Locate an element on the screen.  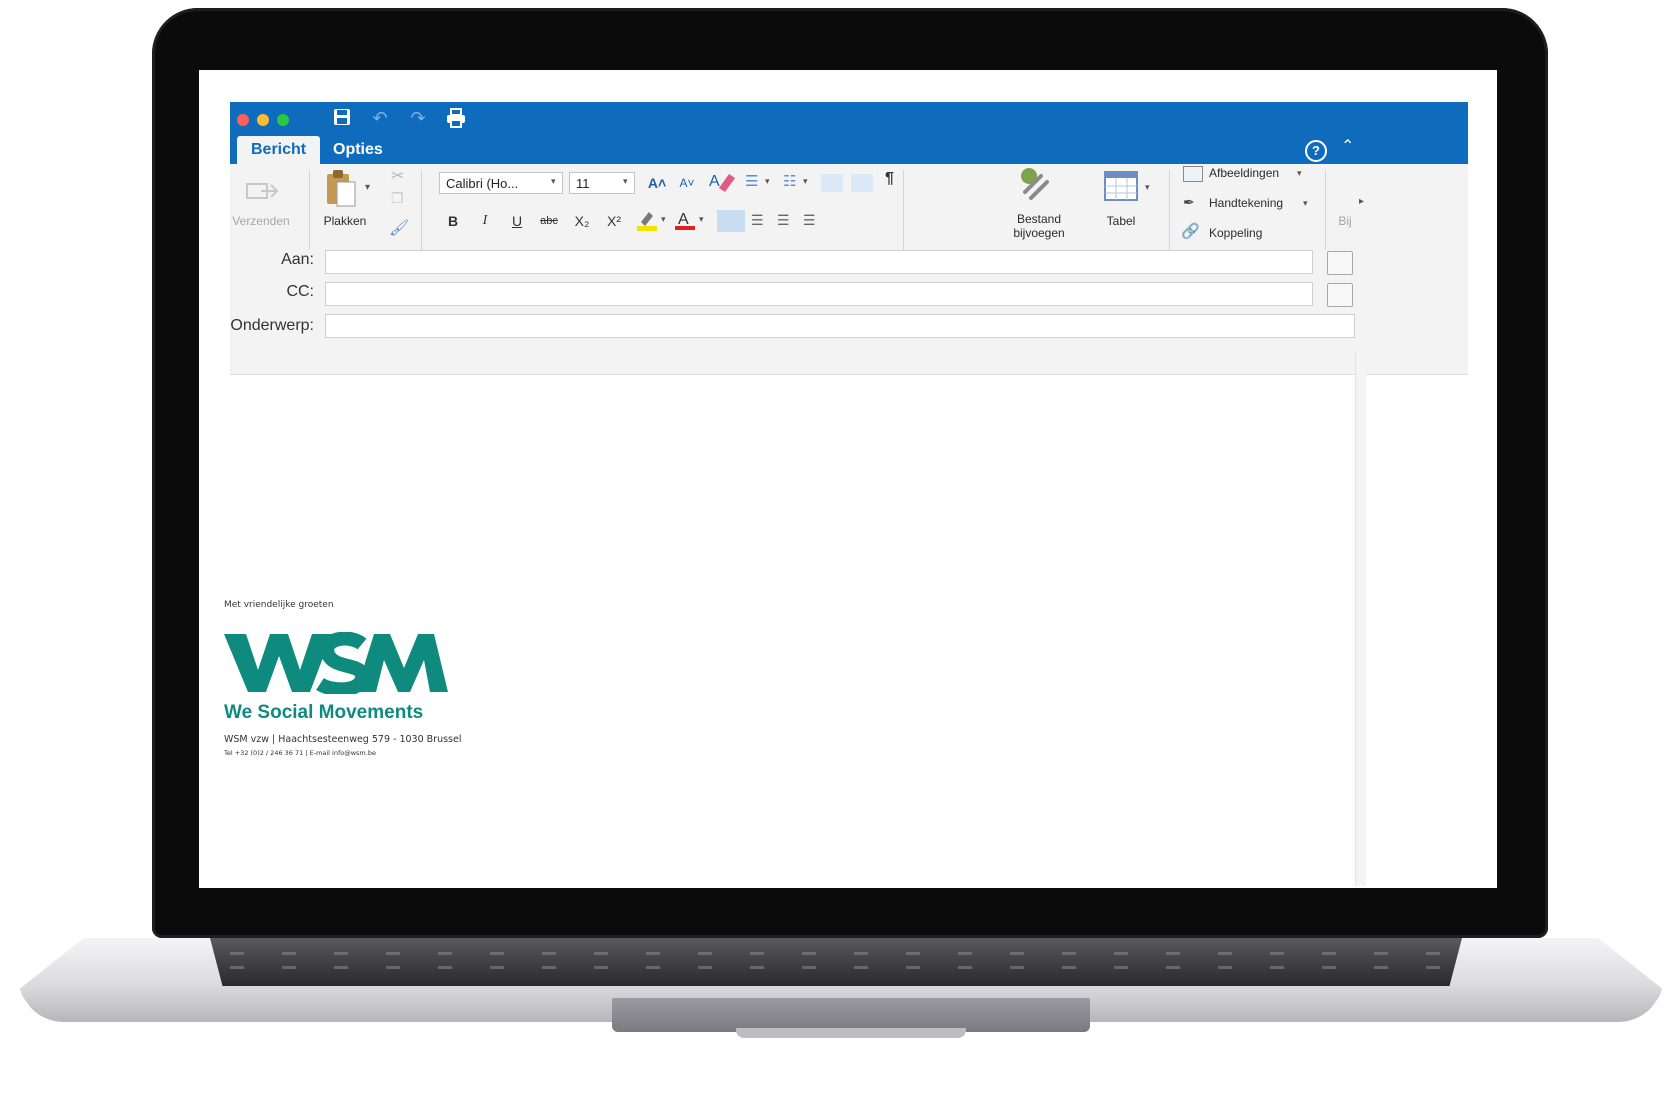
table-label: Tabel is located at coordinates (1121, 221).